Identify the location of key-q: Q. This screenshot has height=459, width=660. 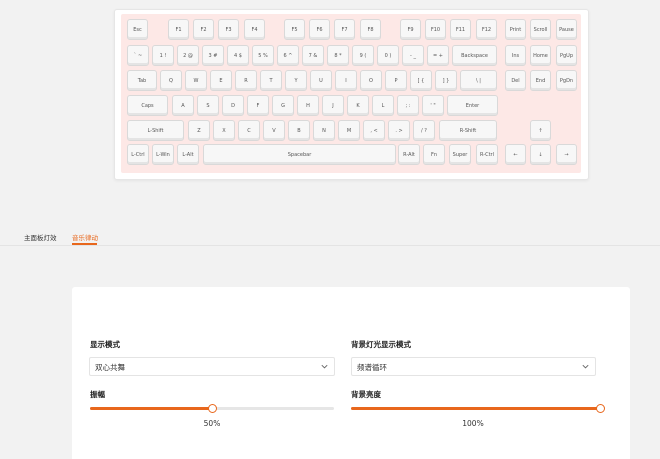
(171, 80).